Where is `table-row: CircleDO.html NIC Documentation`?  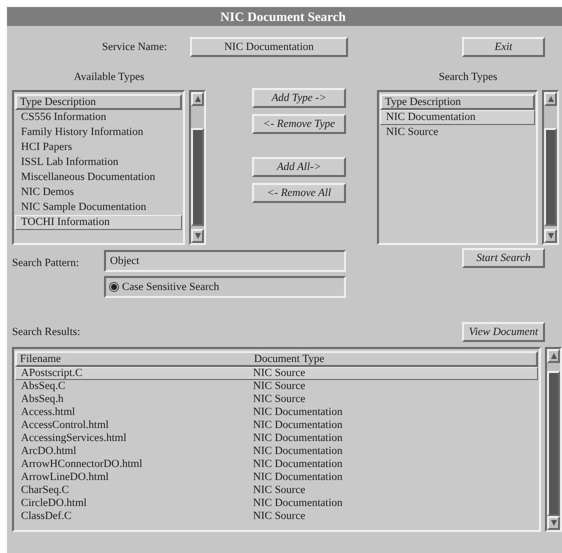 table-row: CircleDO.html NIC Documentation is located at coordinates (276, 503).